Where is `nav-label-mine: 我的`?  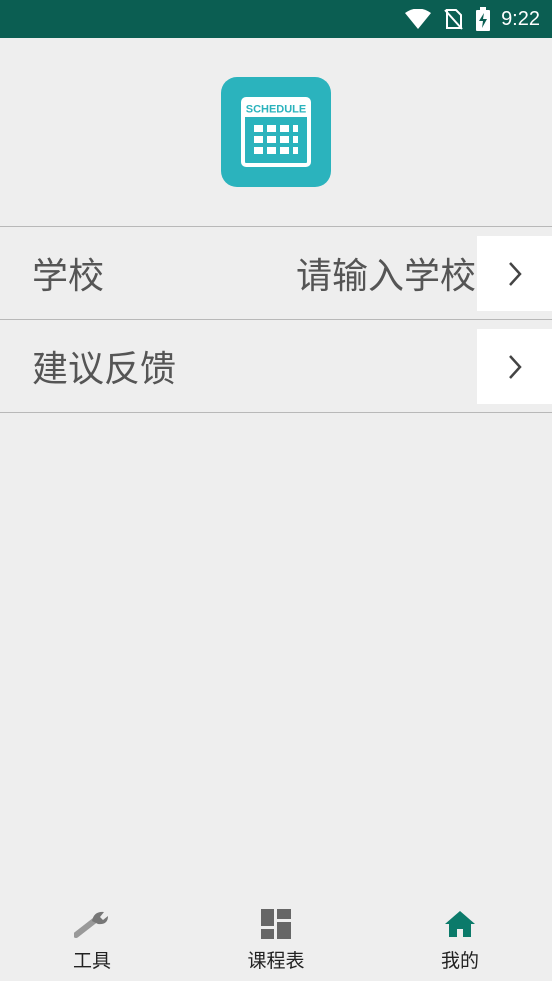 nav-label-mine: 我的 is located at coordinates (459, 961).